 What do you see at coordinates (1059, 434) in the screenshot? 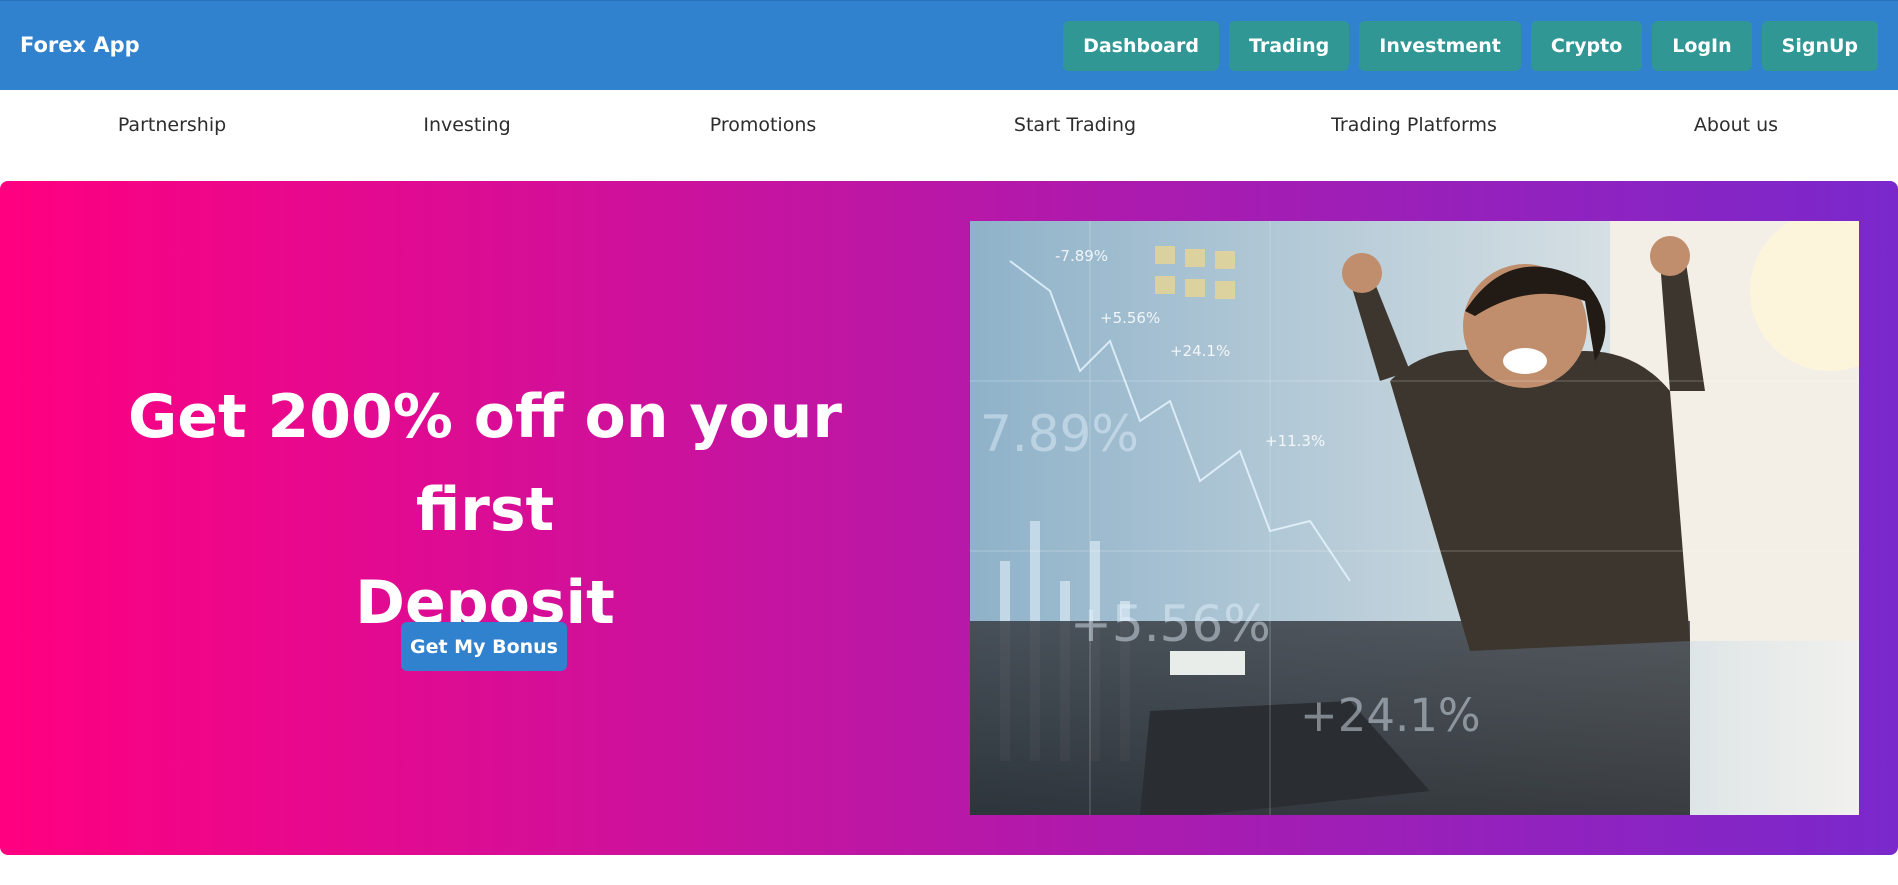
I see `overlay-large-value-1: 7.89%` at bounding box center [1059, 434].